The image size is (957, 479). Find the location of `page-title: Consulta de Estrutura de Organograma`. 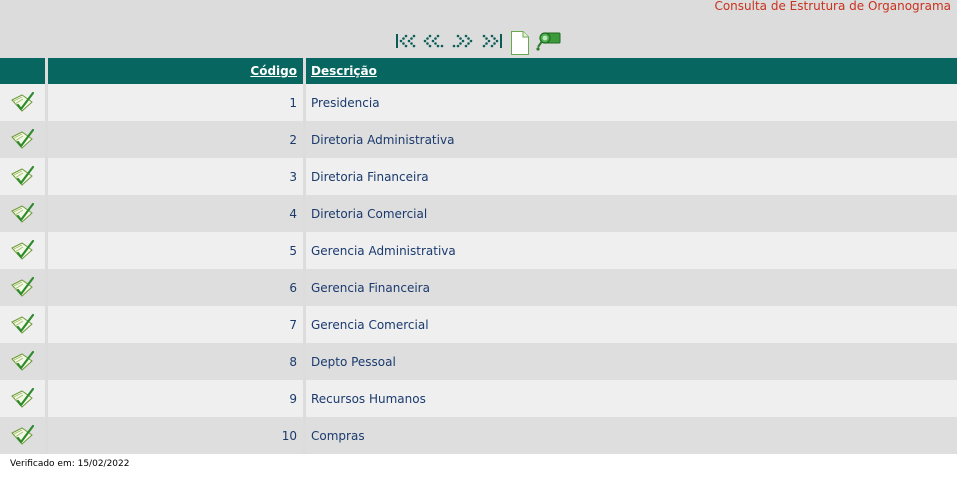

page-title: Consulta de Estrutura de Organograma is located at coordinates (832, 6).